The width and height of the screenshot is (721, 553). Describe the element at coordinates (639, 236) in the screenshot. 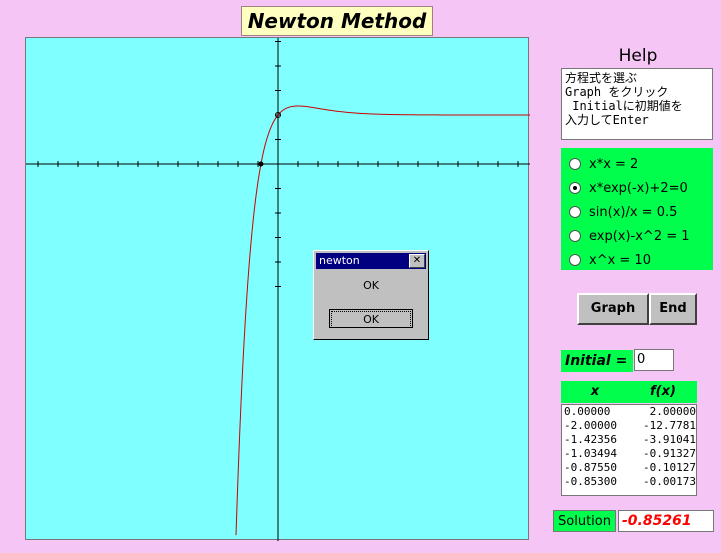

I see `equation-label: exp(x)-x^2 = 1` at that location.